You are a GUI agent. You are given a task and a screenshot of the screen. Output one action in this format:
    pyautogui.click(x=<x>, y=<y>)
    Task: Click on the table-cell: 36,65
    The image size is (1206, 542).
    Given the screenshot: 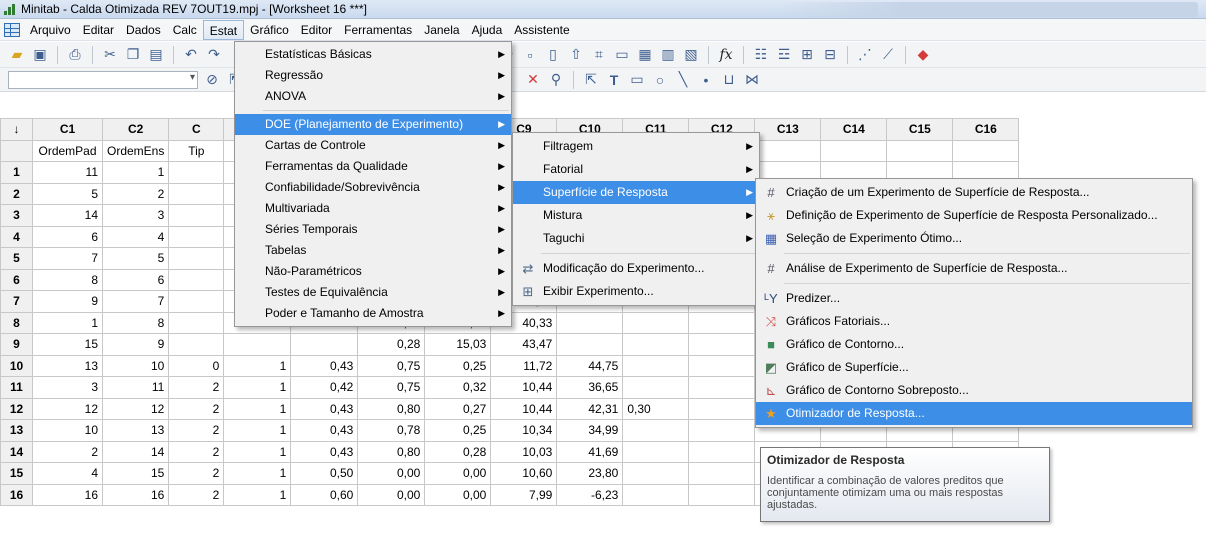 What is the action you would take?
    pyautogui.click(x=590, y=387)
    